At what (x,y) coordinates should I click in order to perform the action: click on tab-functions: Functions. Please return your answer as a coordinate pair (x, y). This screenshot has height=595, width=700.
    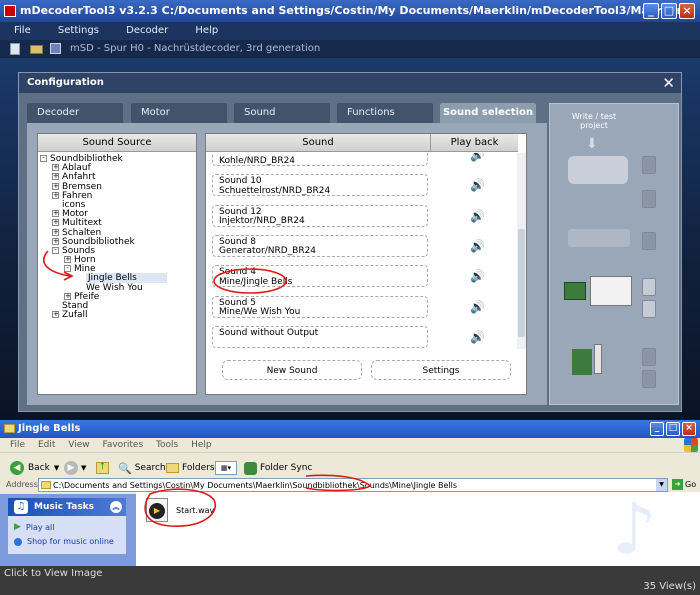
    Looking at the image, I should click on (385, 113).